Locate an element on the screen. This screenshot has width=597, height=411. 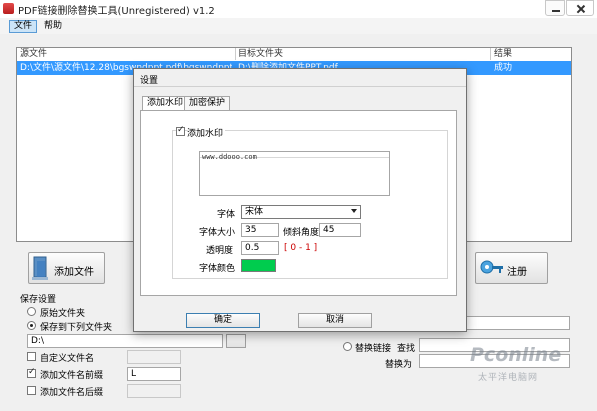
opacity-input: 0.5 is located at coordinates (260, 248).